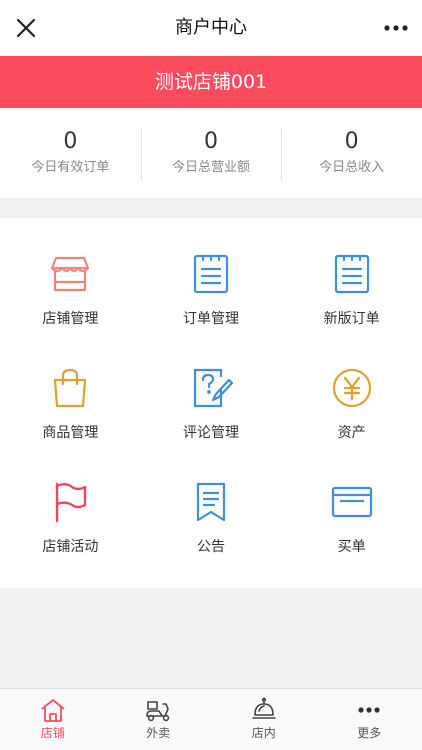  I want to click on tab-label: 店内, so click(263, 733).